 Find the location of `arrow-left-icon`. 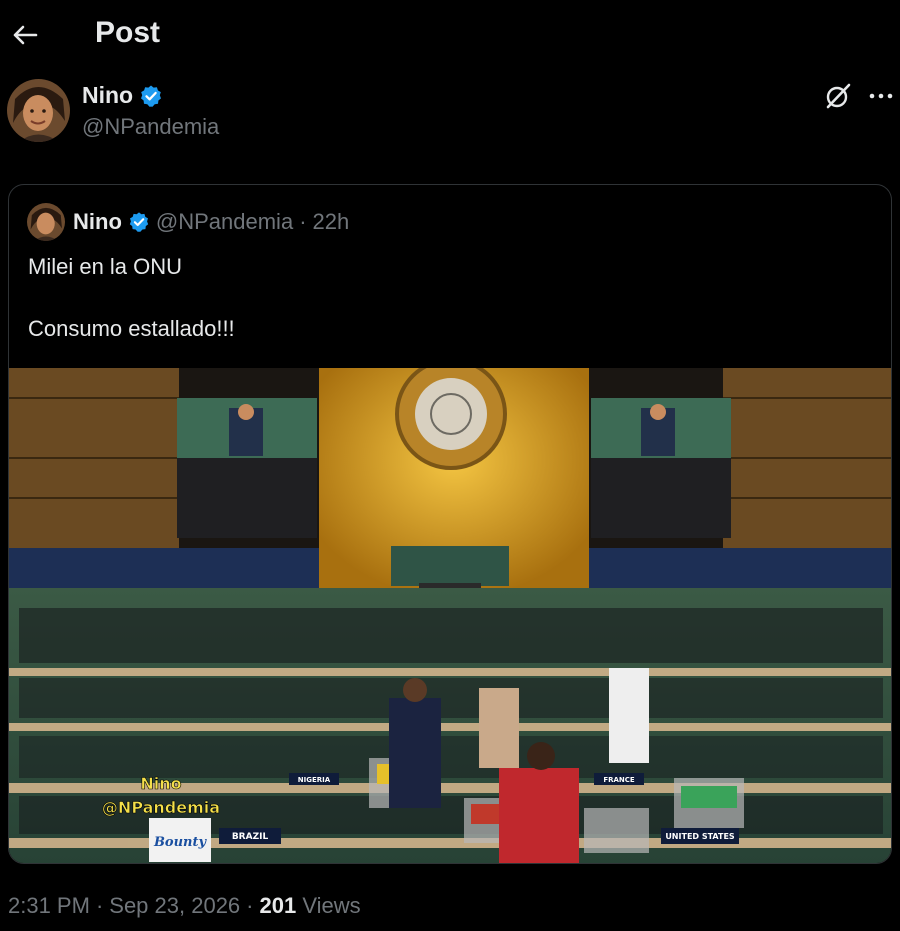

arrow-left-icon is located at coordinates (25, 35).